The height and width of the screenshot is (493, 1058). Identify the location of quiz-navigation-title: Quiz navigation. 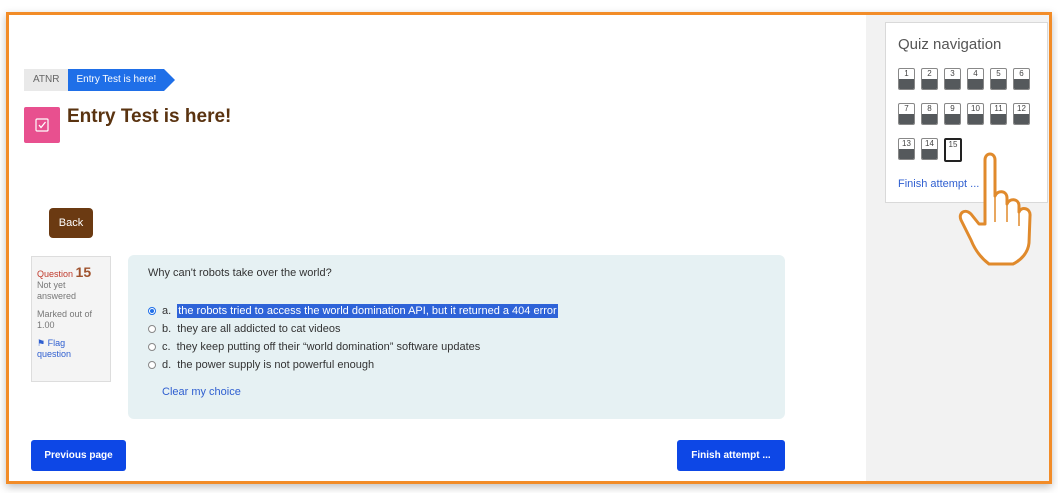
(950, 44).